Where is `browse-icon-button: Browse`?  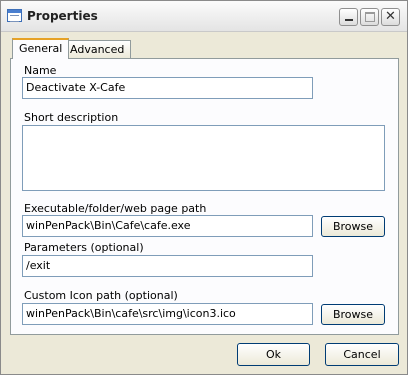 browse-icon-button: Browse is located at coordinates (353, 314).